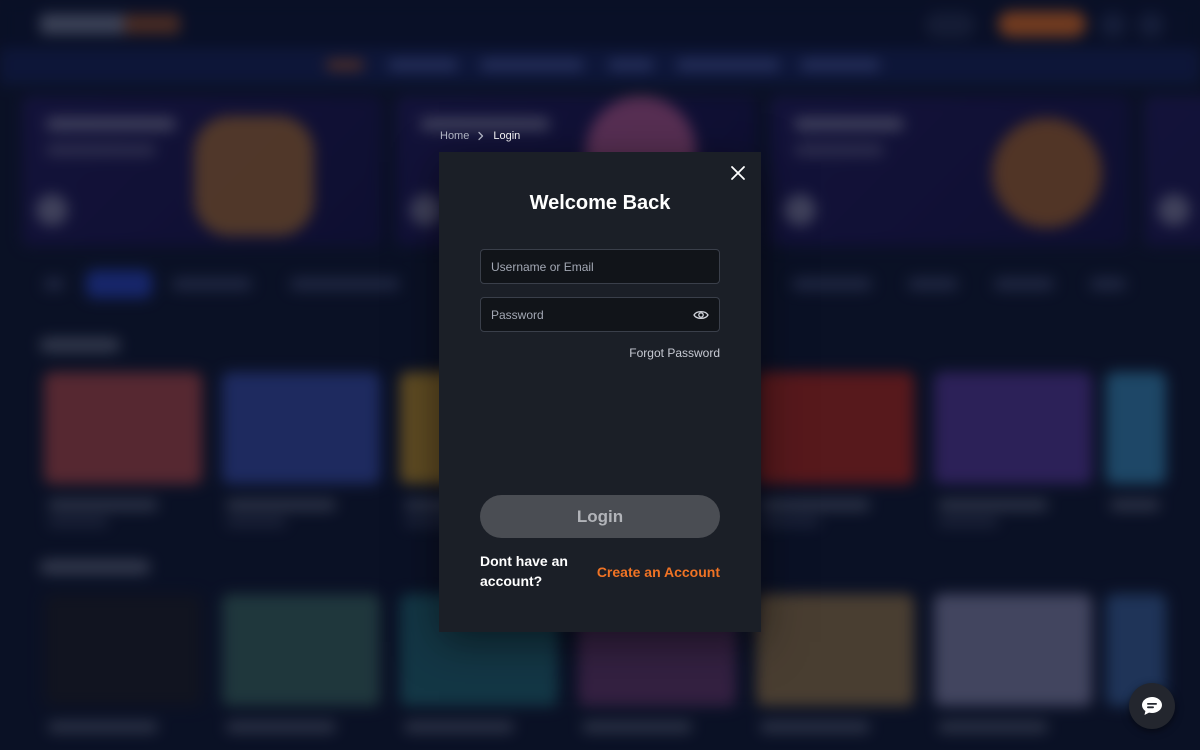 Image resolution: width=1200 pixels, height=750 pixels. Describe the element at coordinates (600, 203) in the screenshot. I see `modal-title: Welcome Back` at that location.